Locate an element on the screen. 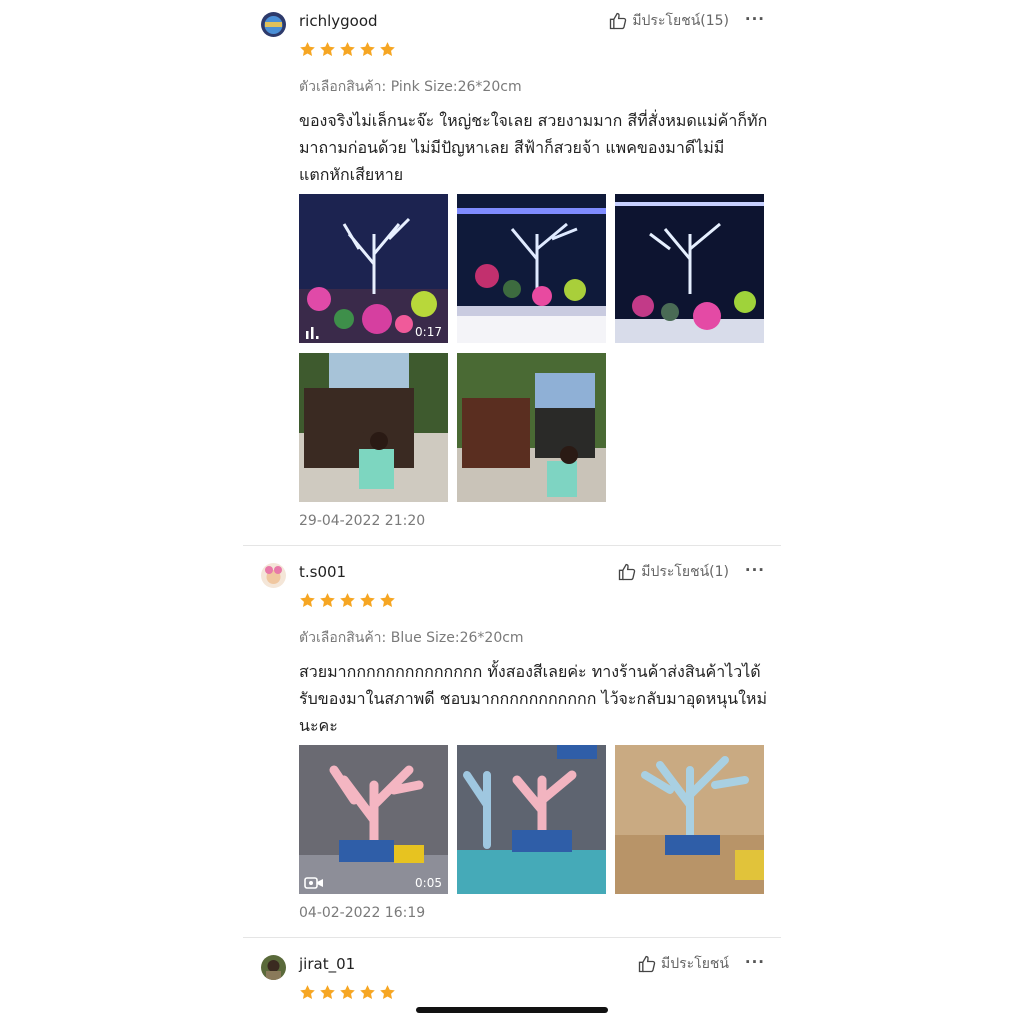 This screenshot has width=1024, height=1024. variant-label: ตัวเลือกสินค้า: Blue Size:26*20cm is located at coordinates (411, 638).